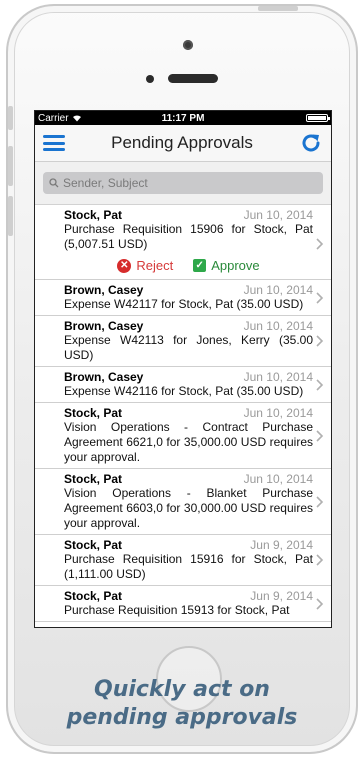  I want to click on battery-icon, so click(318, 118).